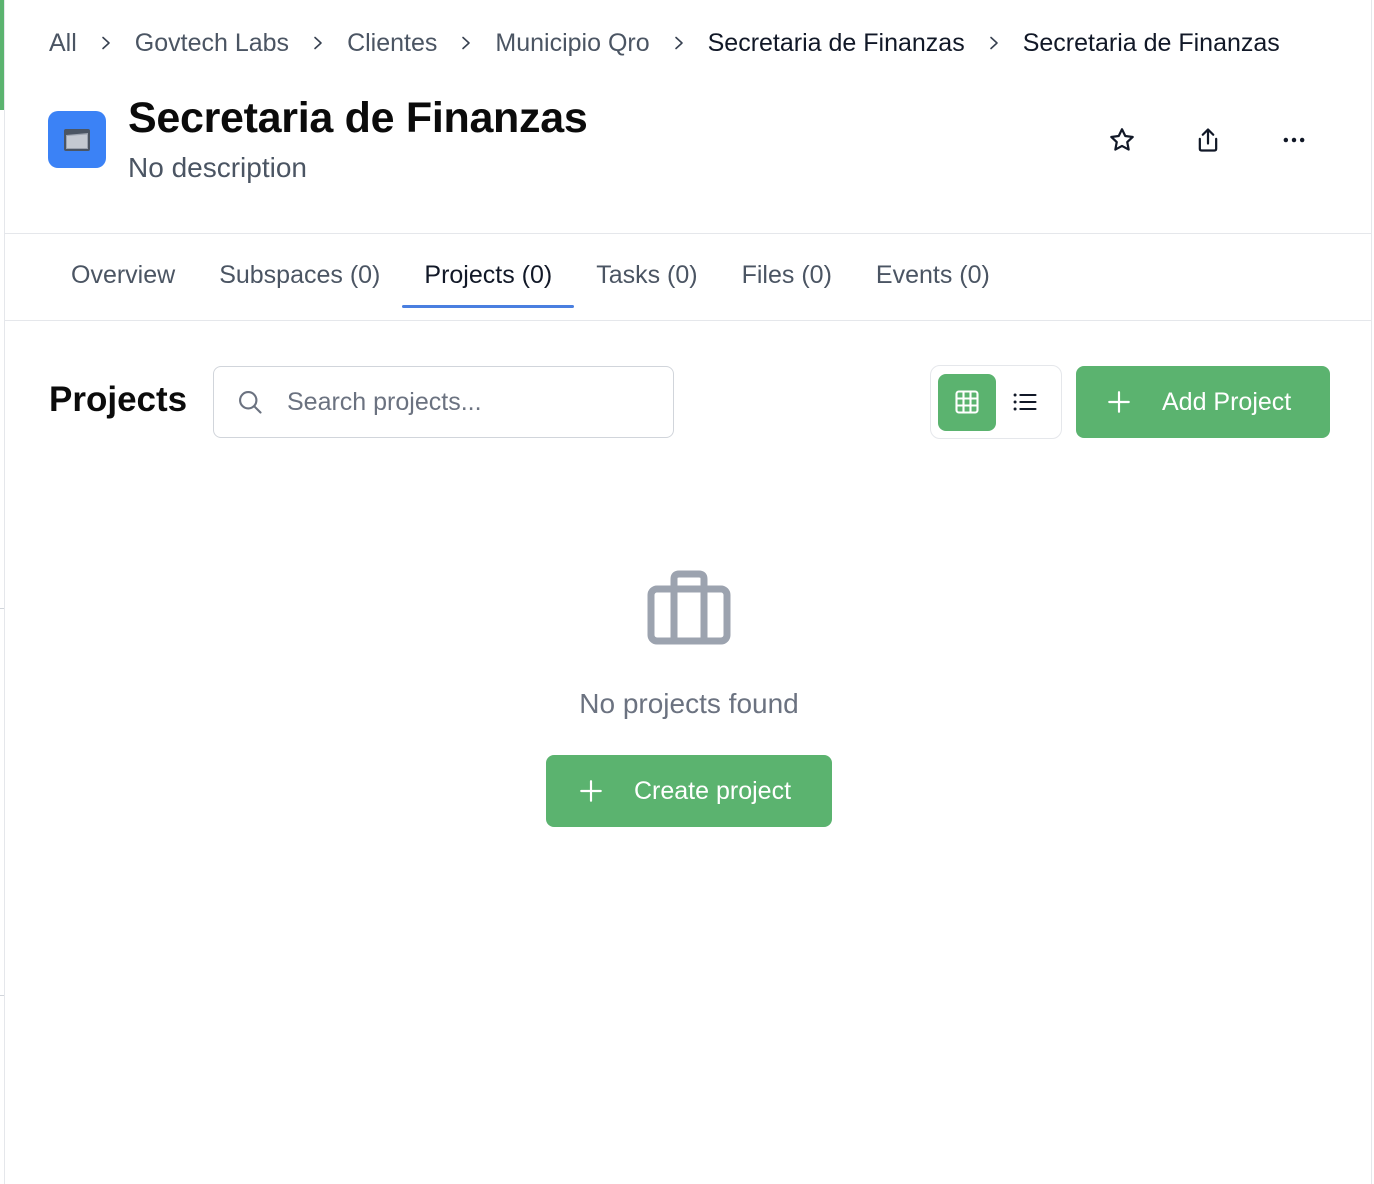 The width and height of the screenshot is (1374, 1184). Describe the element at coordinates (63, 43) in the screenshot. I see `breadcrumb-item-all: All` at that location.